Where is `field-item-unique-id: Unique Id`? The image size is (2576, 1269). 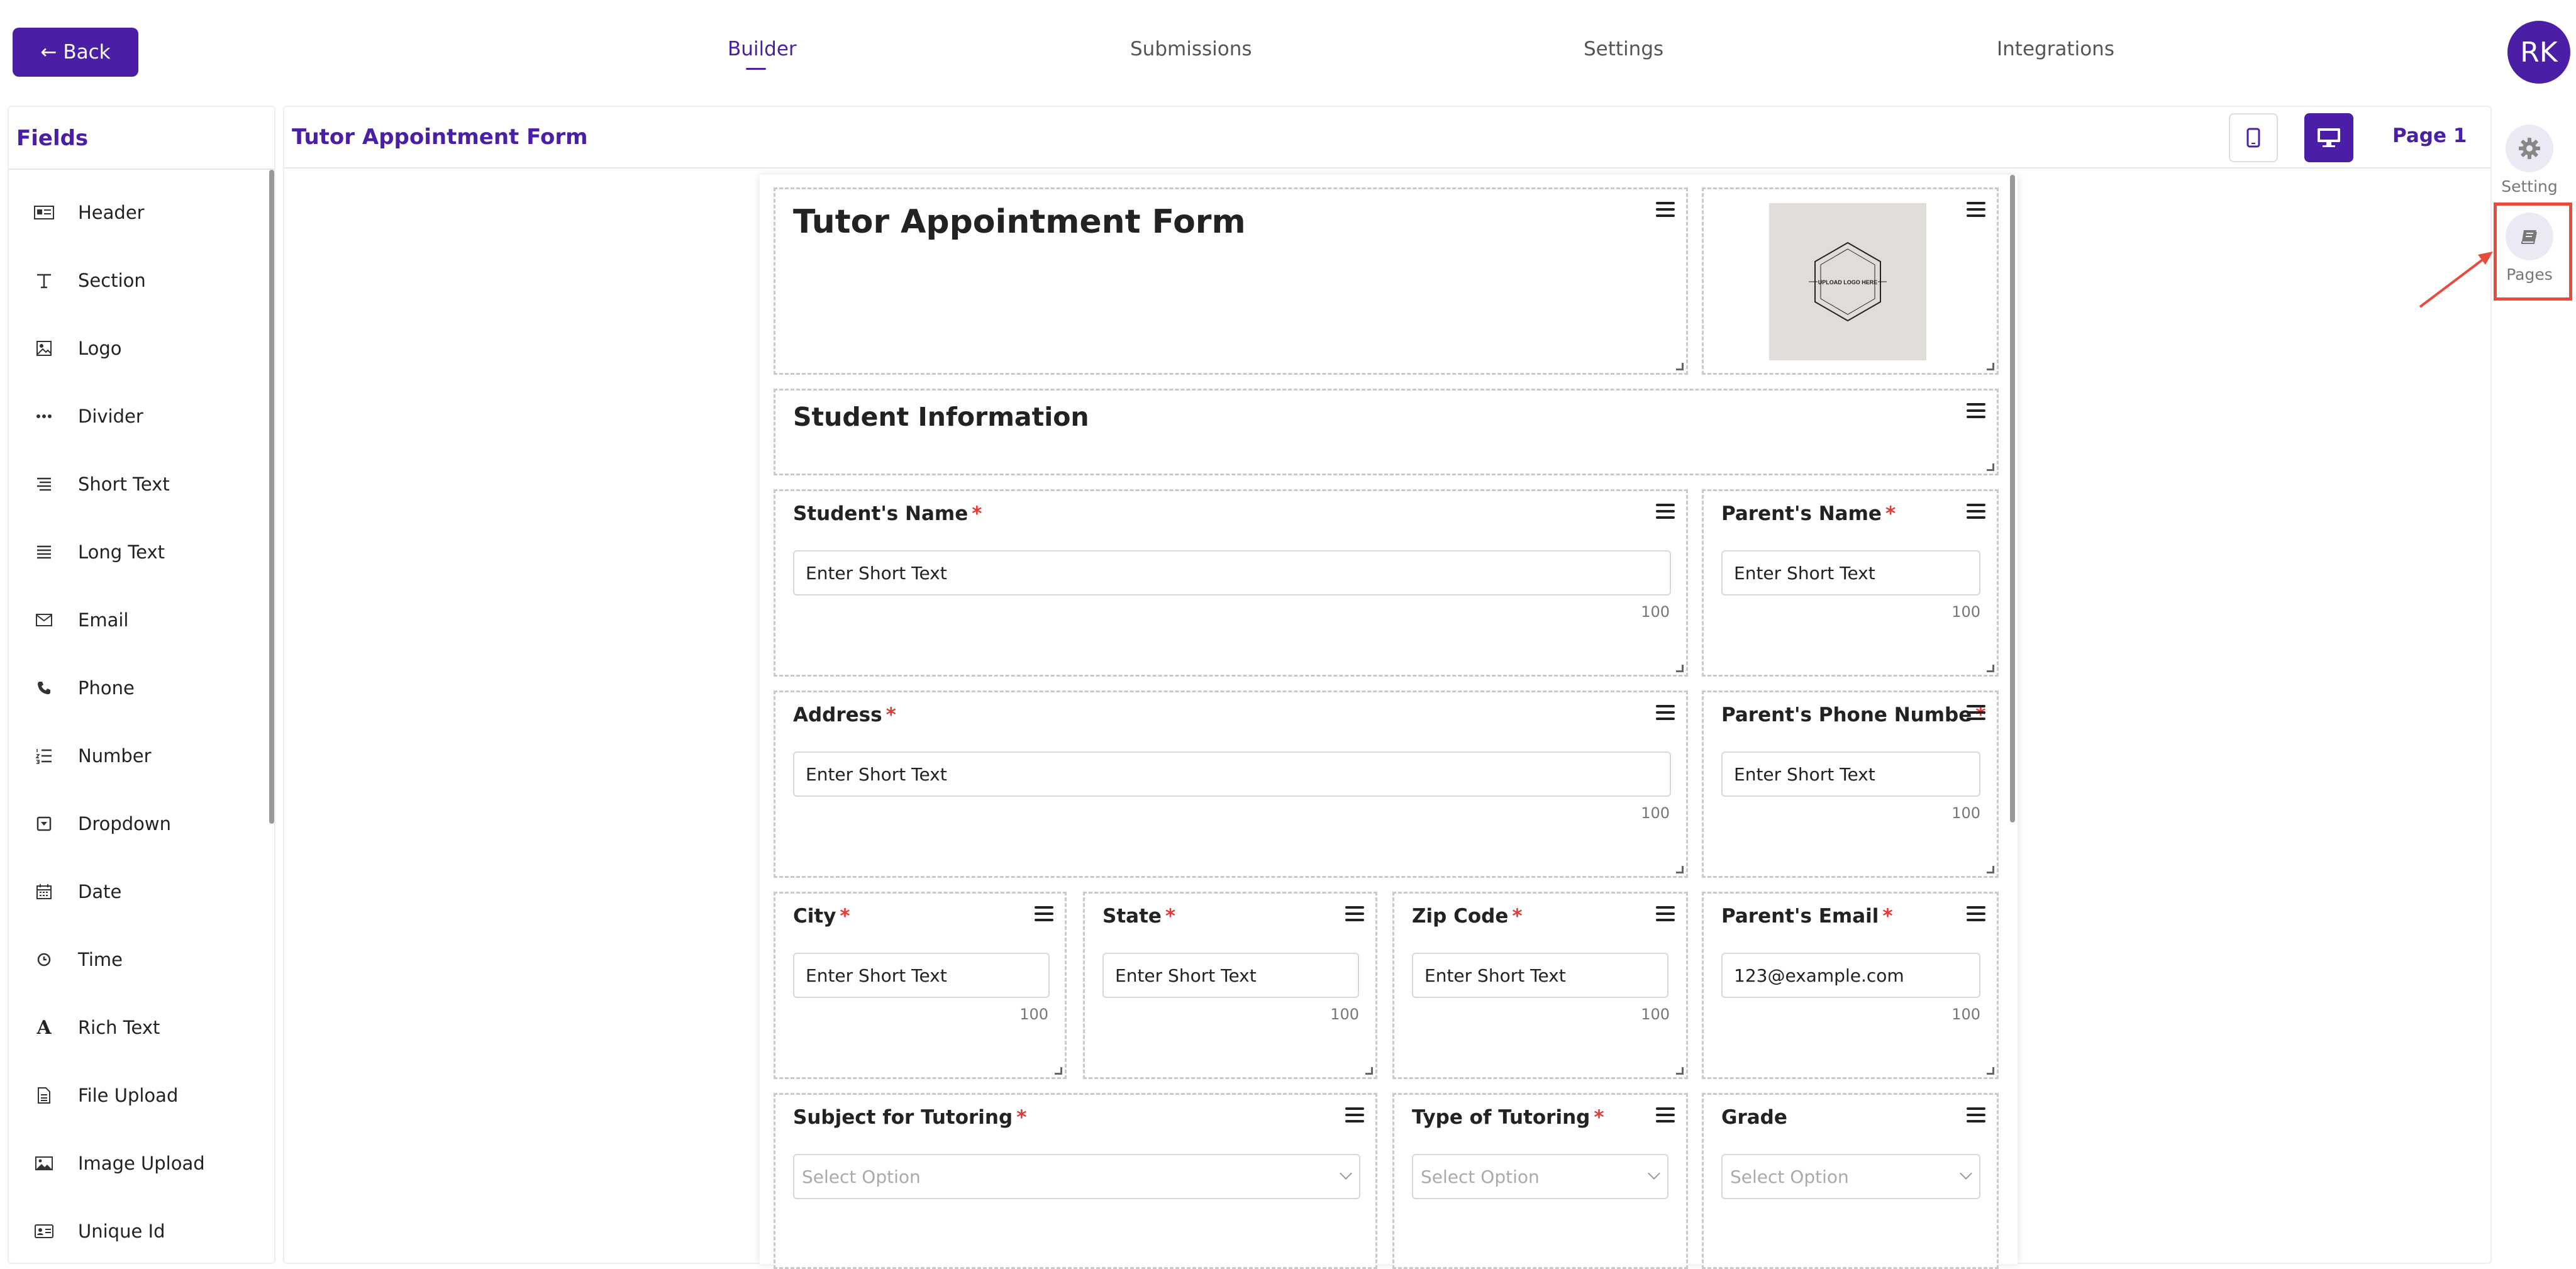
field-item-unique-id: Unique Id is located at coordinates (98, 1231).